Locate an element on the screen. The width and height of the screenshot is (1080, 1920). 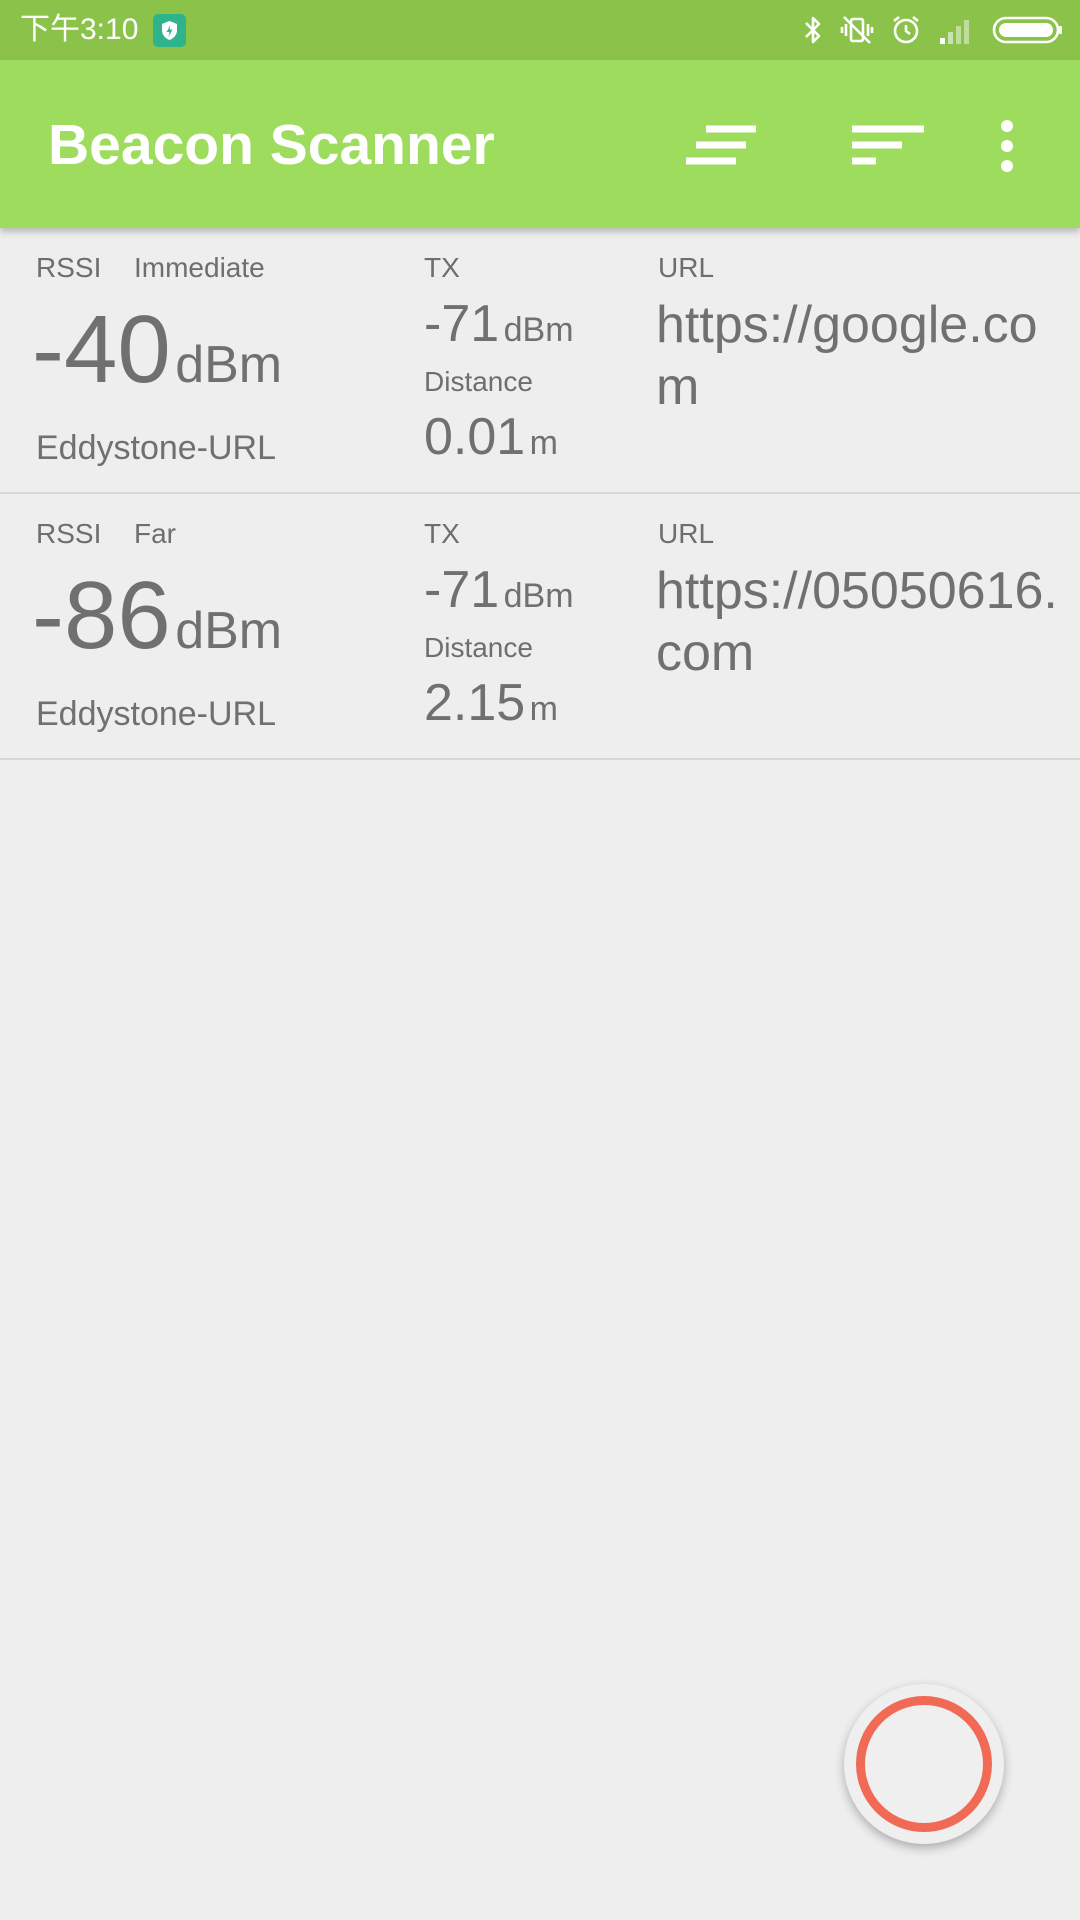
more-vert-icon is located at coordinates (1007, 146).